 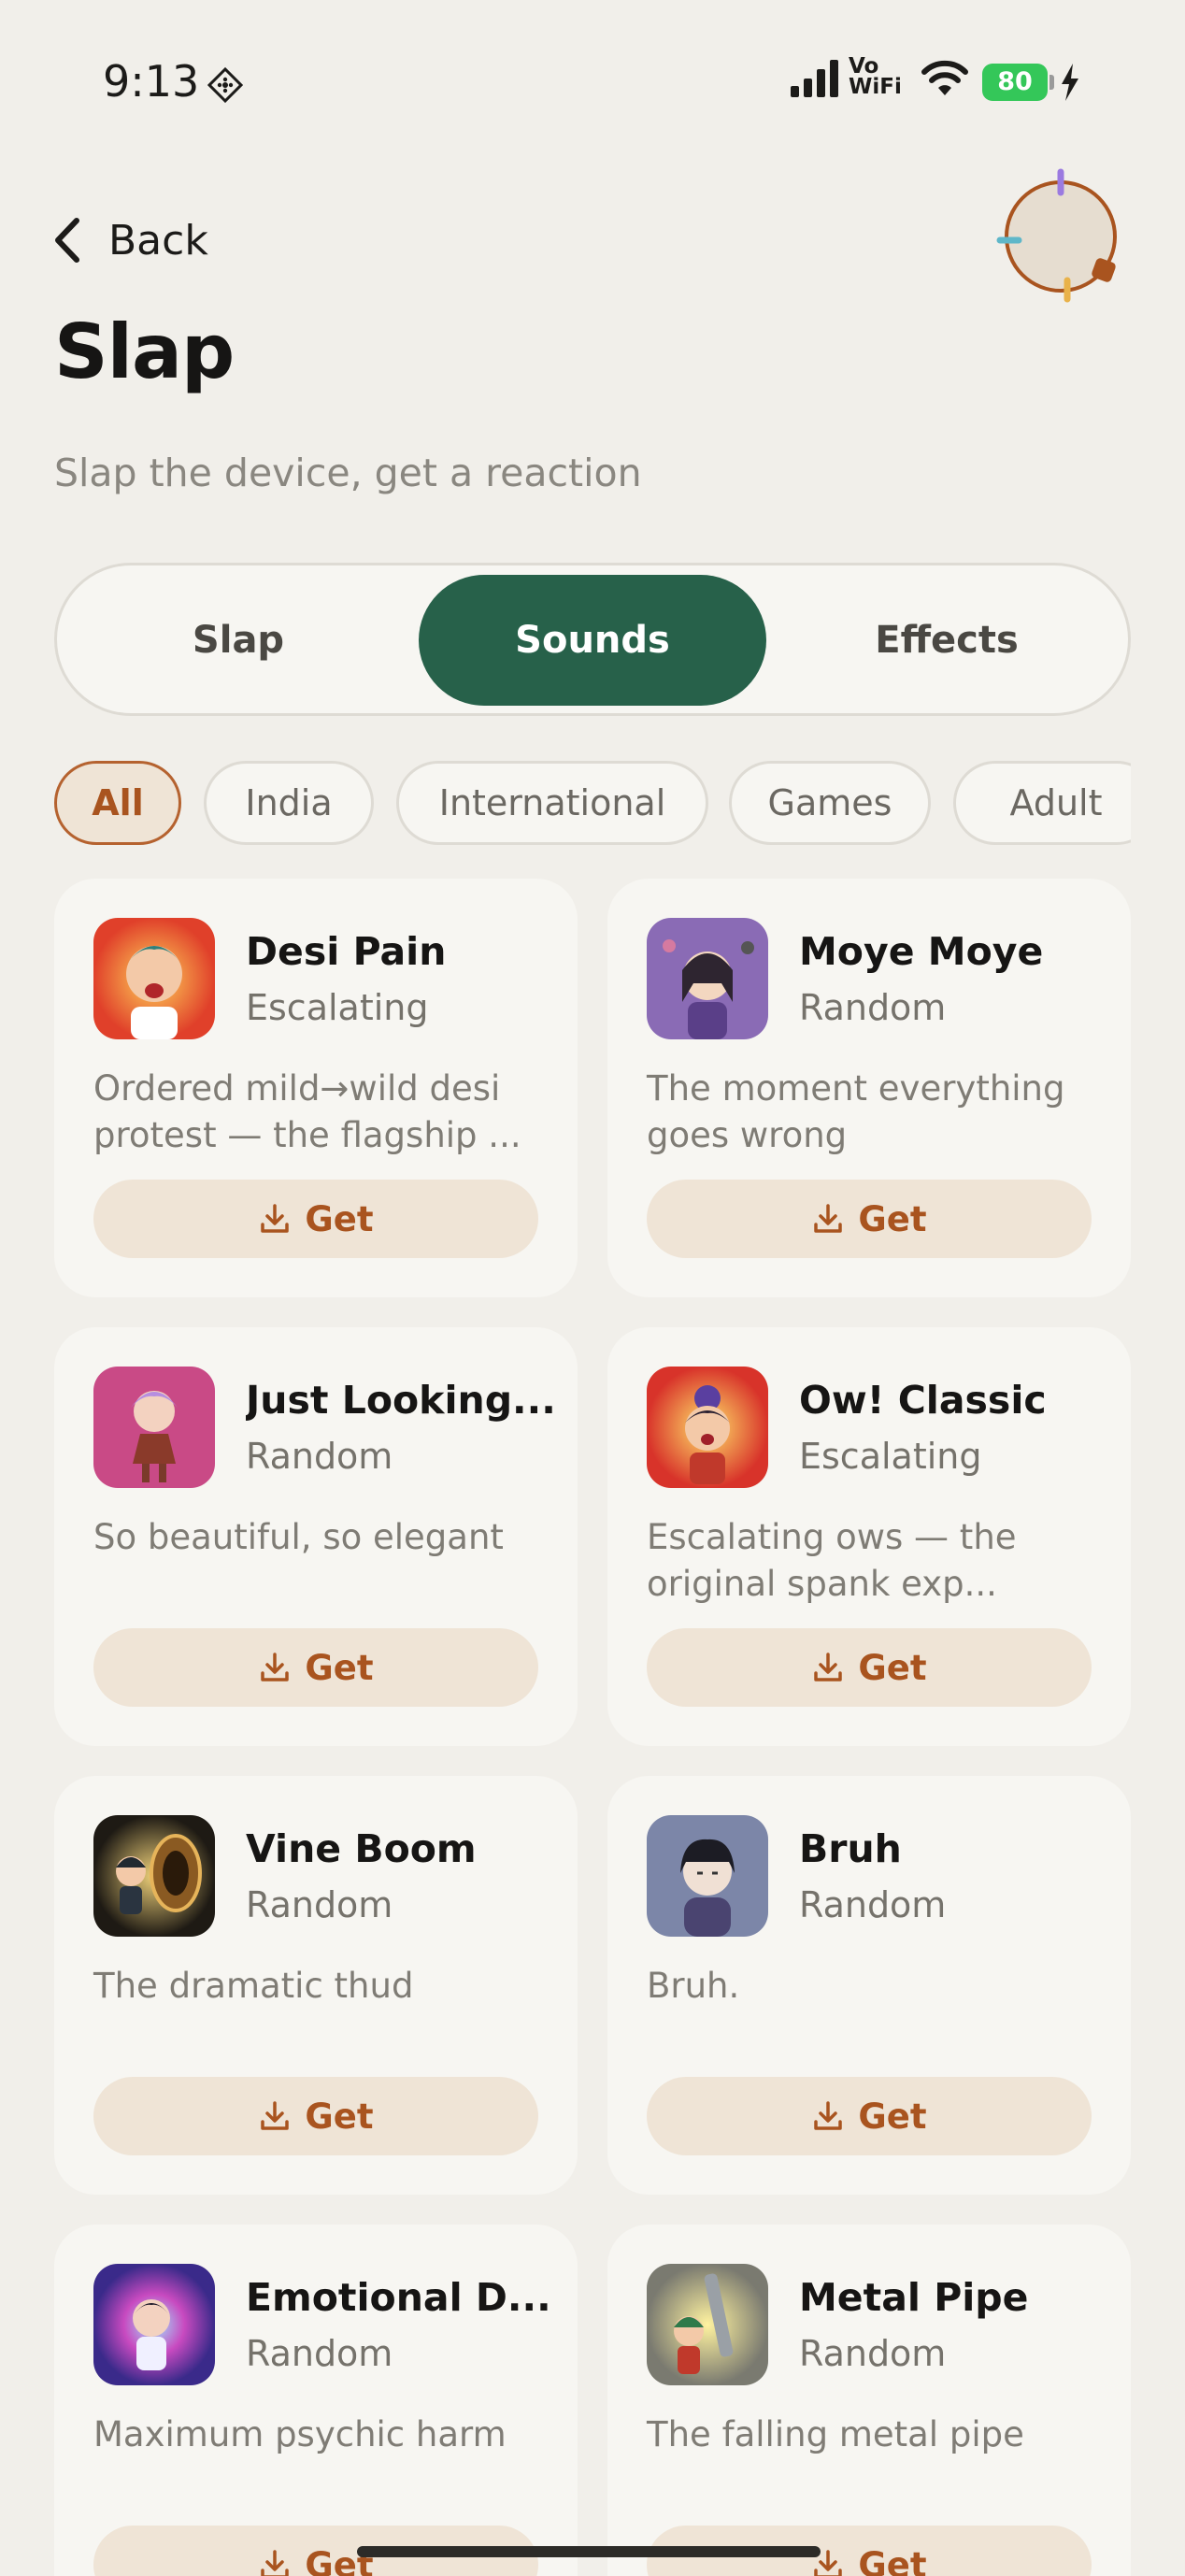 What do you see at coordinates (830, 803) in the screenshot?
I see `filter-games: Games` at bounding box center [830, 803].